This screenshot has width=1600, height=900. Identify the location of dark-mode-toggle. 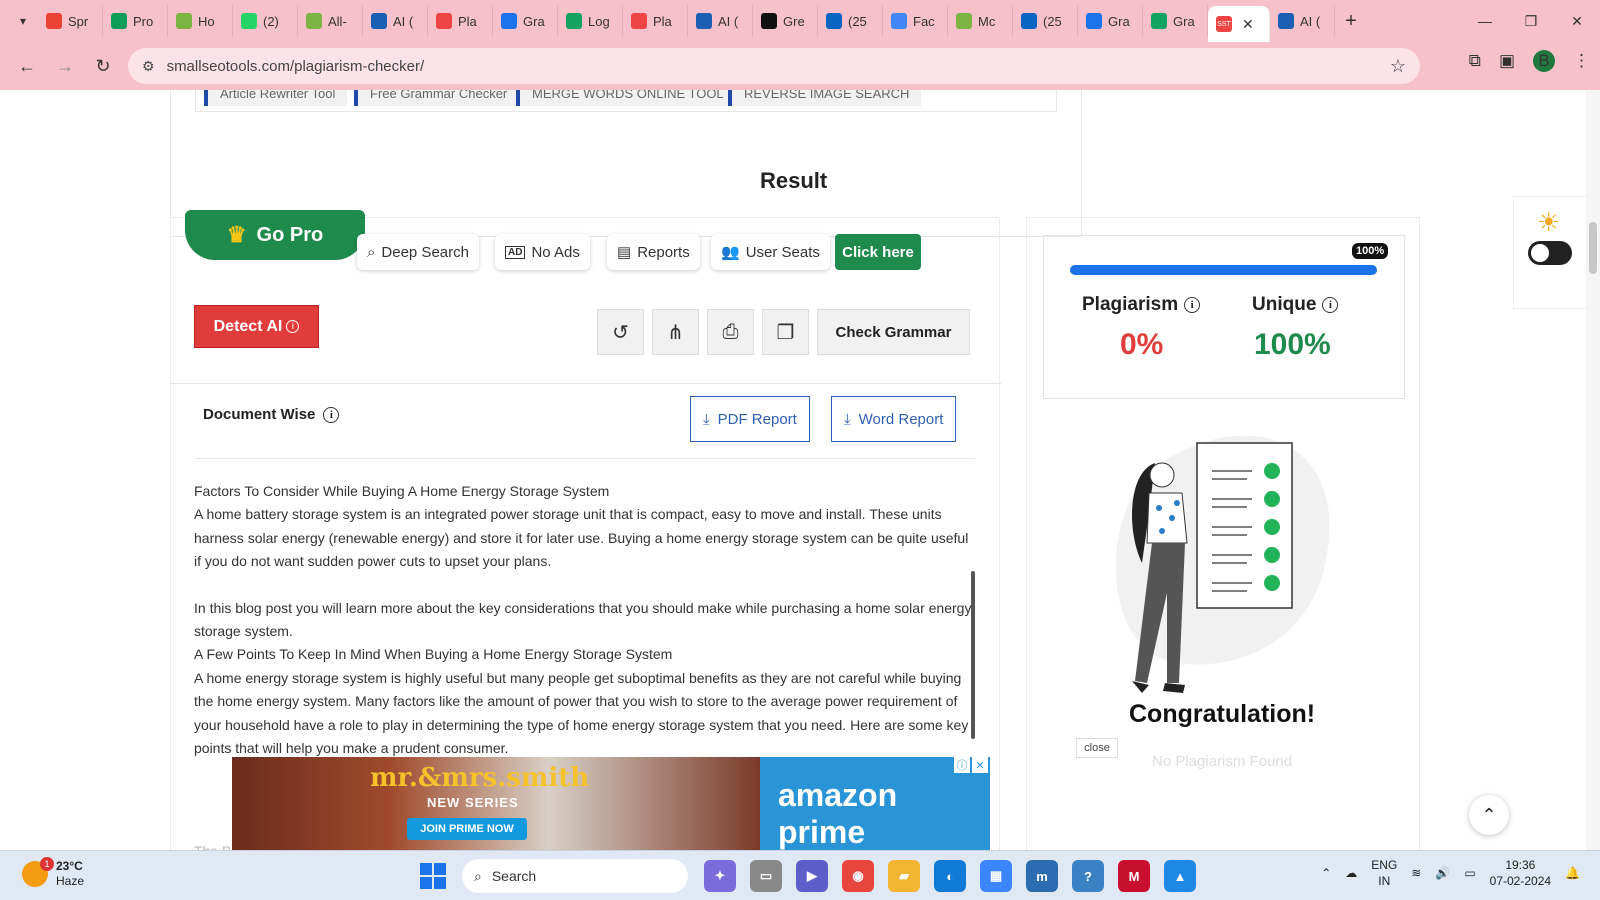
(1550, 253).